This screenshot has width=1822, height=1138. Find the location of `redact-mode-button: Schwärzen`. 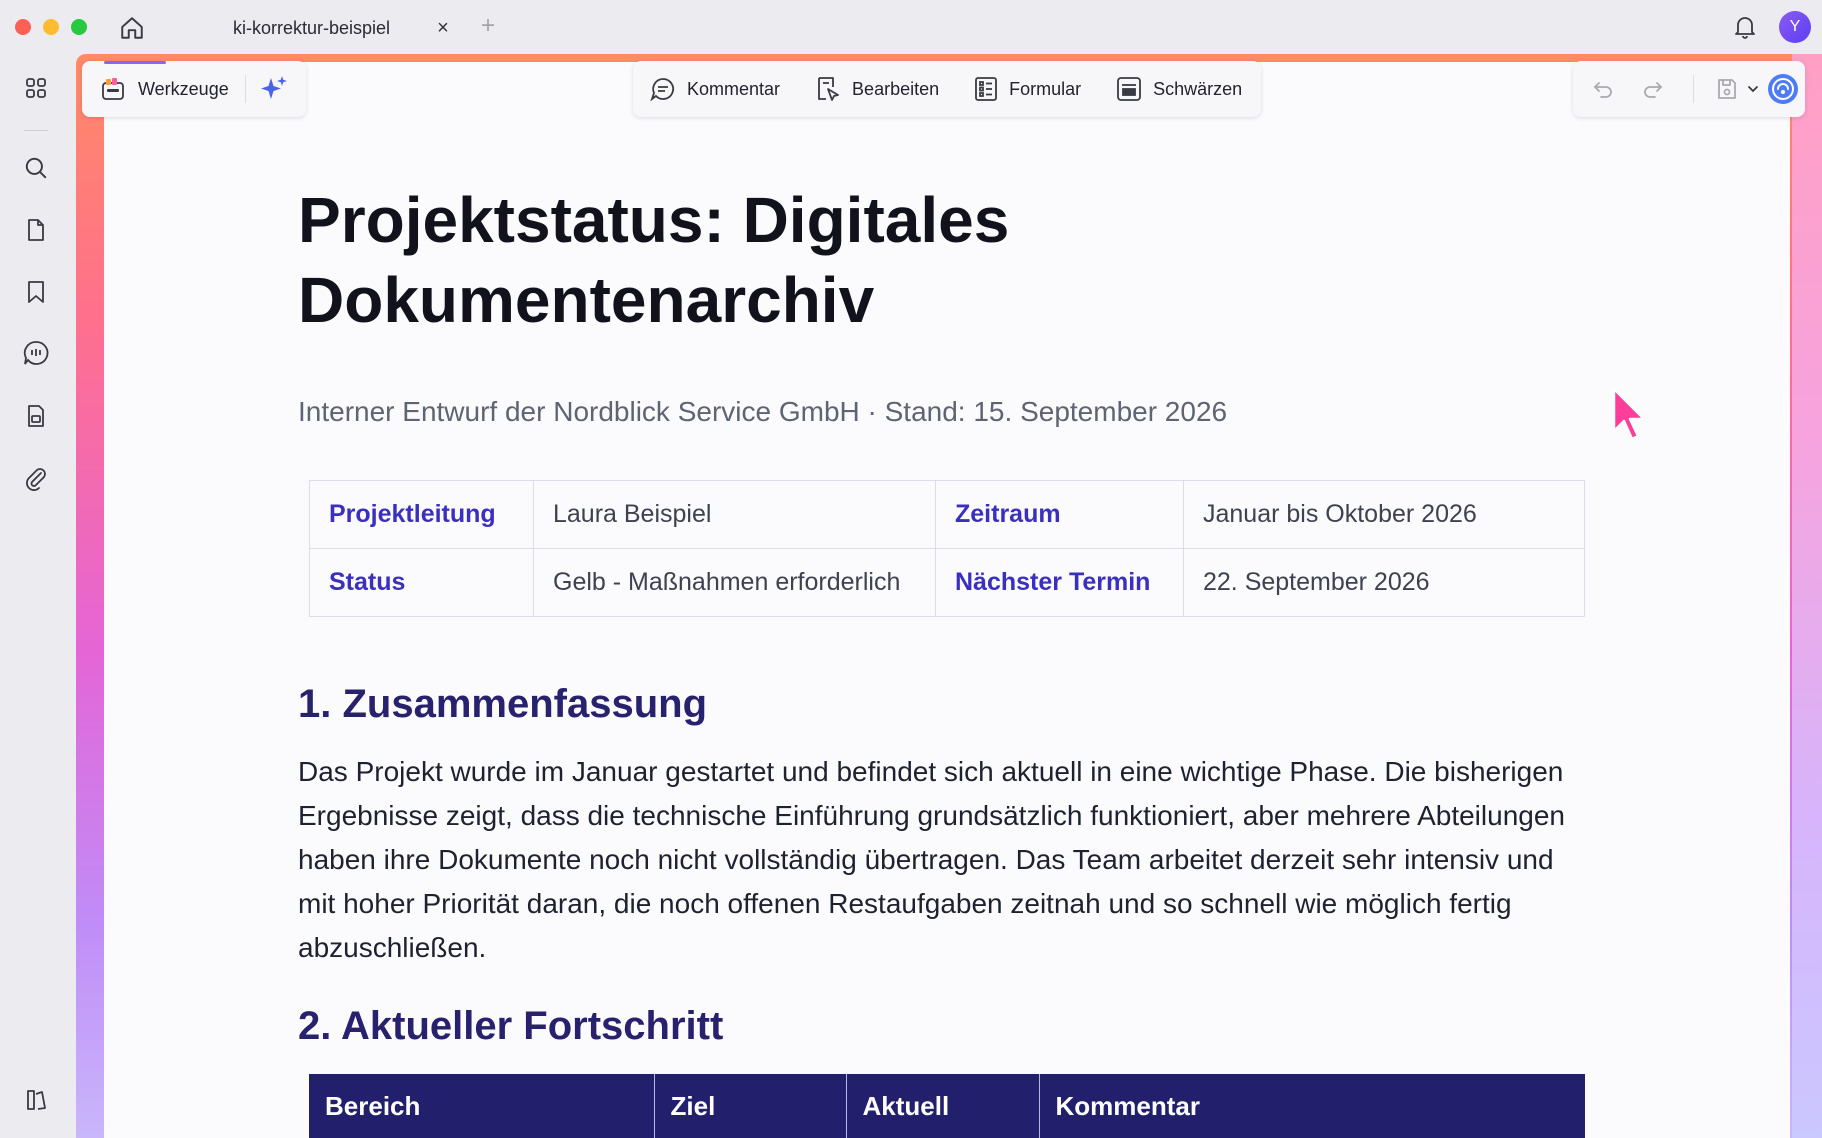

redact-mode-button: Schwärzen is located at coordinates (1178, 89).